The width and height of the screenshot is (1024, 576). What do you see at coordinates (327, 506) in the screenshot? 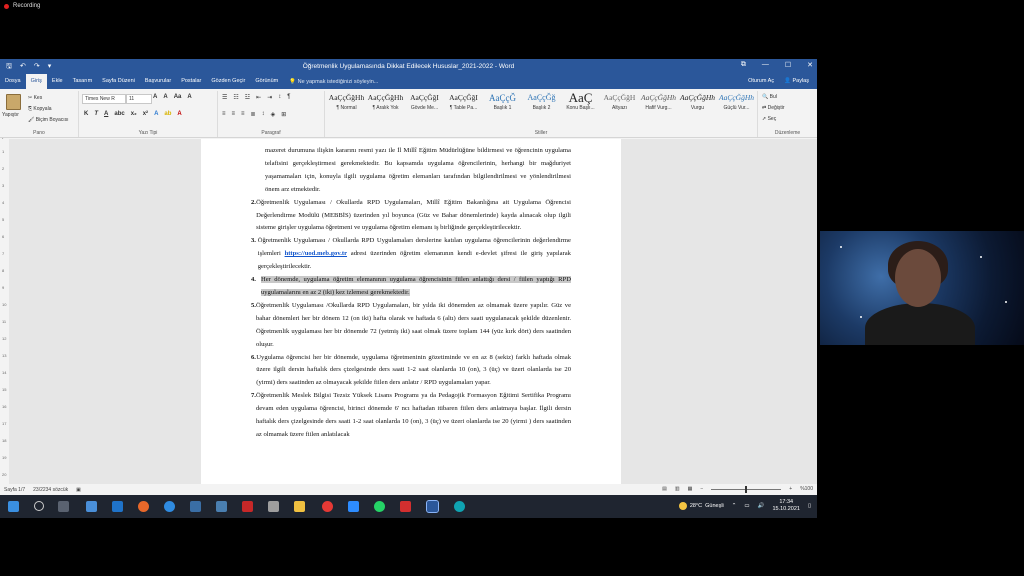
I see `chrome-icon` at bounding box center [327, 506].